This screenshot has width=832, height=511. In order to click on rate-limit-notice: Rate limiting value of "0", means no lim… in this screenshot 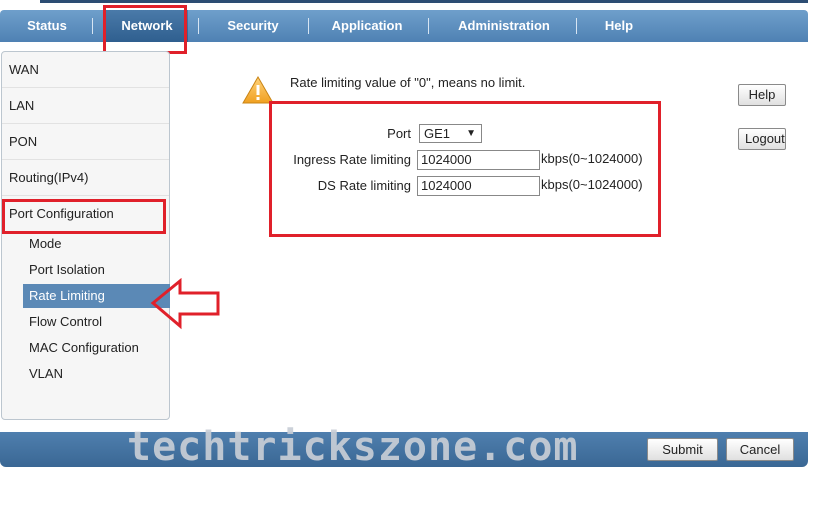, I will do `click(408, 82)`.